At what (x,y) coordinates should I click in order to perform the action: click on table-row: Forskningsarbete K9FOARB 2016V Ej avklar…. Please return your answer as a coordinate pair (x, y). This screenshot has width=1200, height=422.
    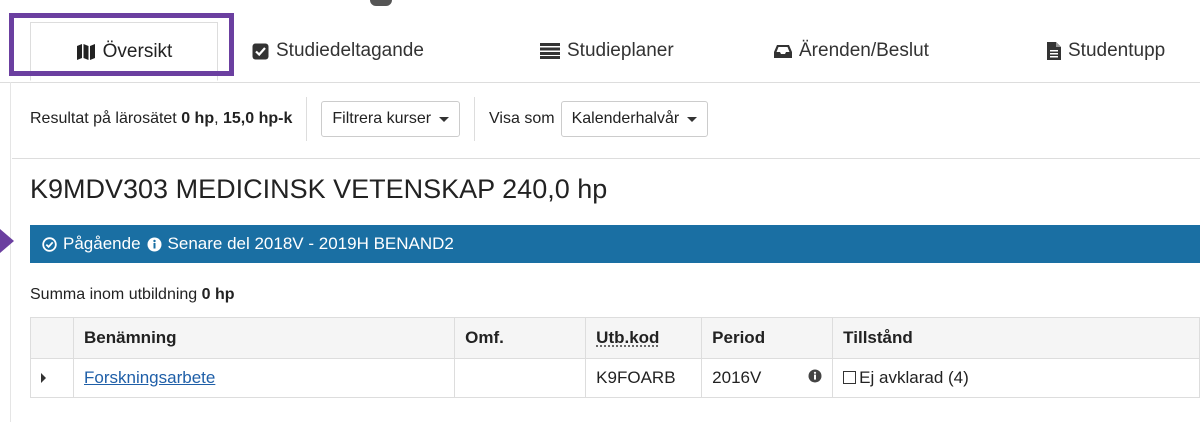
    Looking at the image, I should click on (615, 378).